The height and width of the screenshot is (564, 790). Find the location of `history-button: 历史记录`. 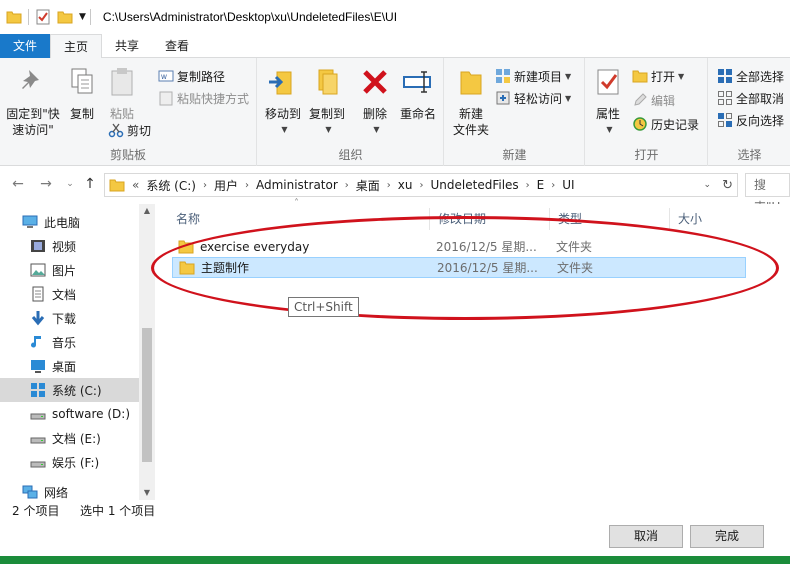

history-button: 历史记录 is located at coordinates (665, 124).